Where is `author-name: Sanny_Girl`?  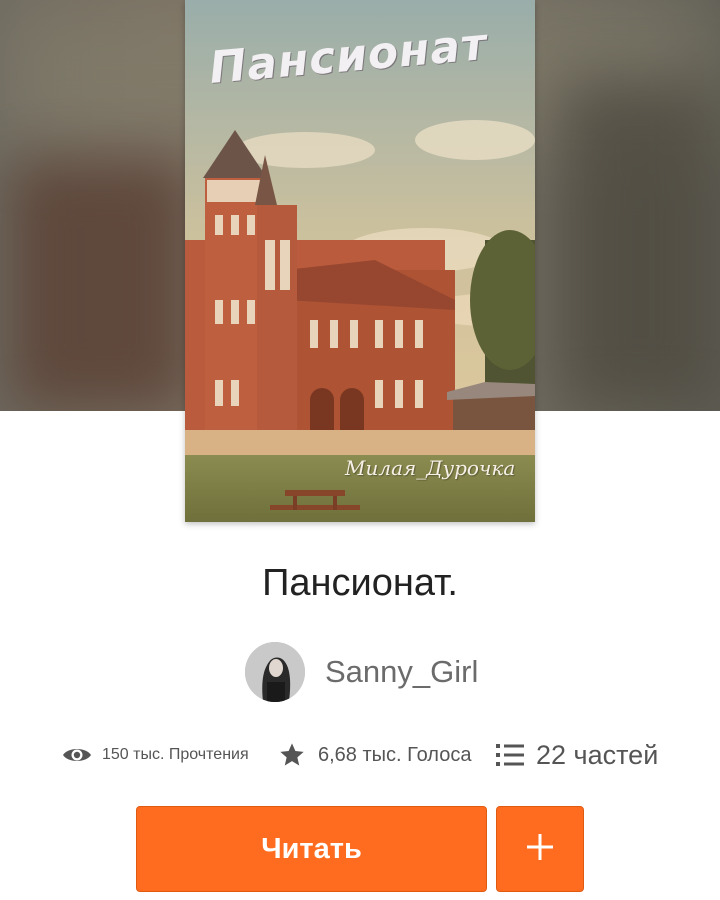 author-name: Sanny_Girl is located at coordinates (401, 672).